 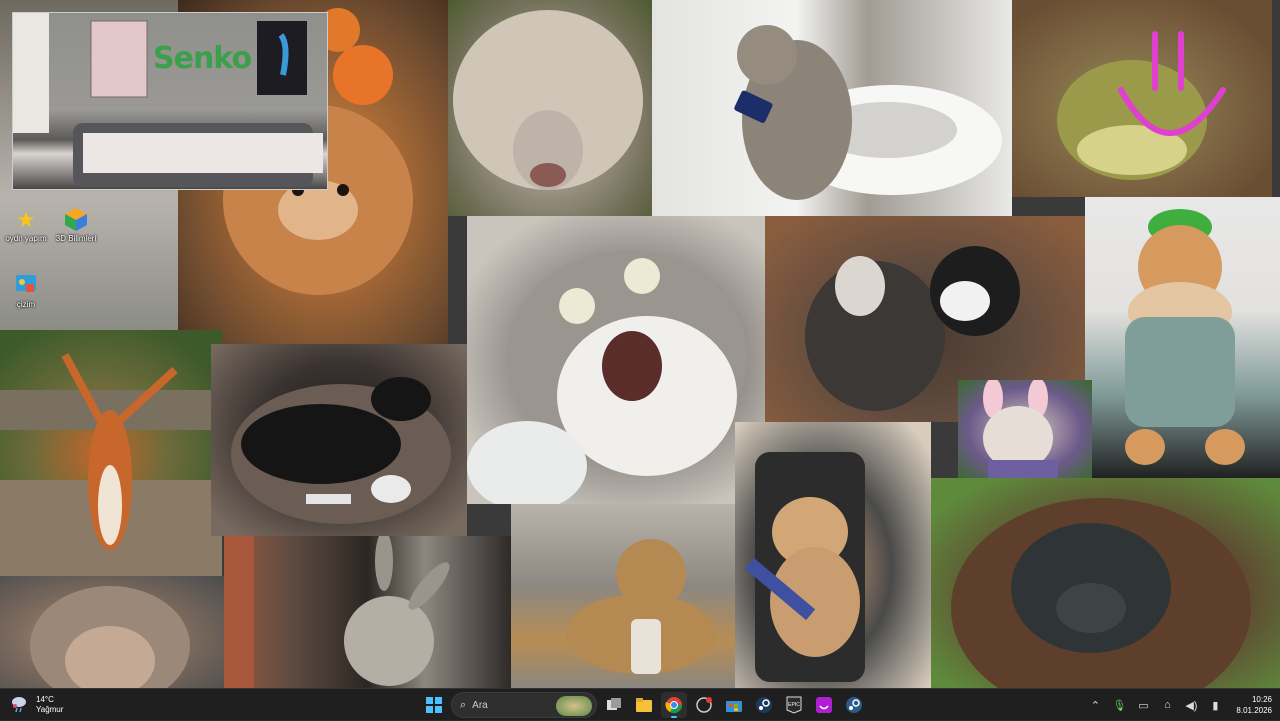 What do you see at coordinates (574, 706) in the screenshot?
I see `search-highlight-icon` at bounding box center [574, 706].